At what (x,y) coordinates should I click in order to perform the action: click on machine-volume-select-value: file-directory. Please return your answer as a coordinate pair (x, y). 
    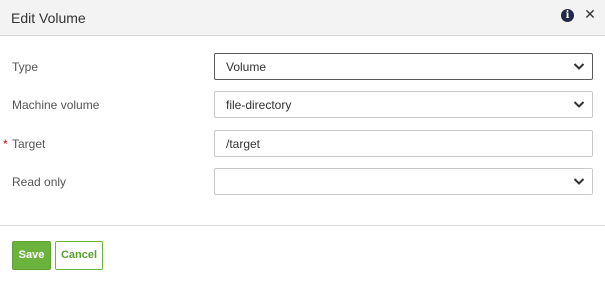
    Looking at the image, I should click on (259, 105).